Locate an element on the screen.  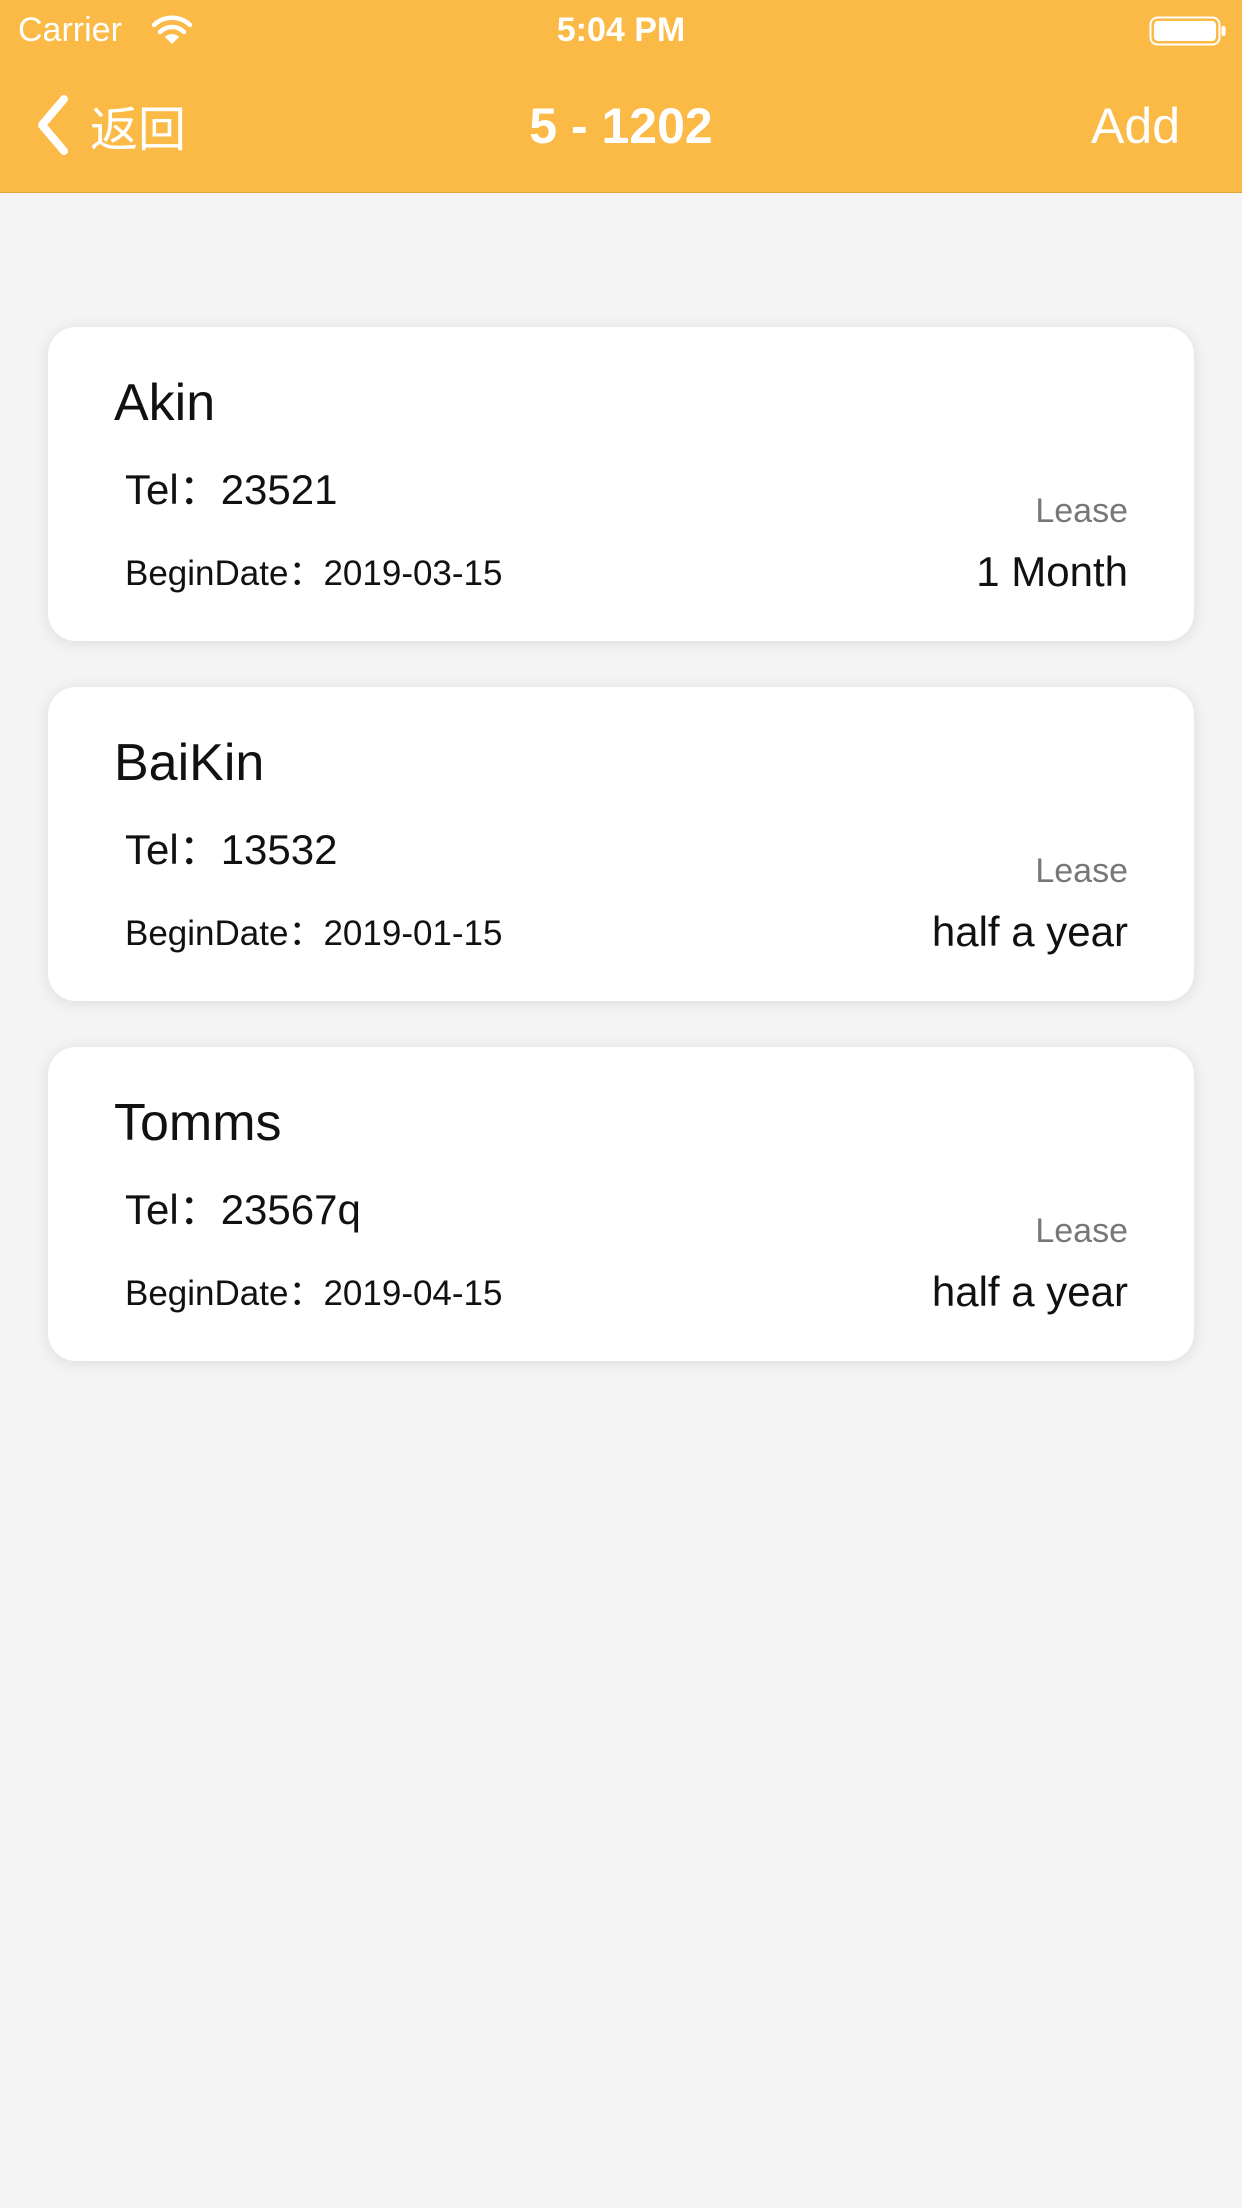
tenant-tel: Tel：13532 is located at coordinates (231, 850).